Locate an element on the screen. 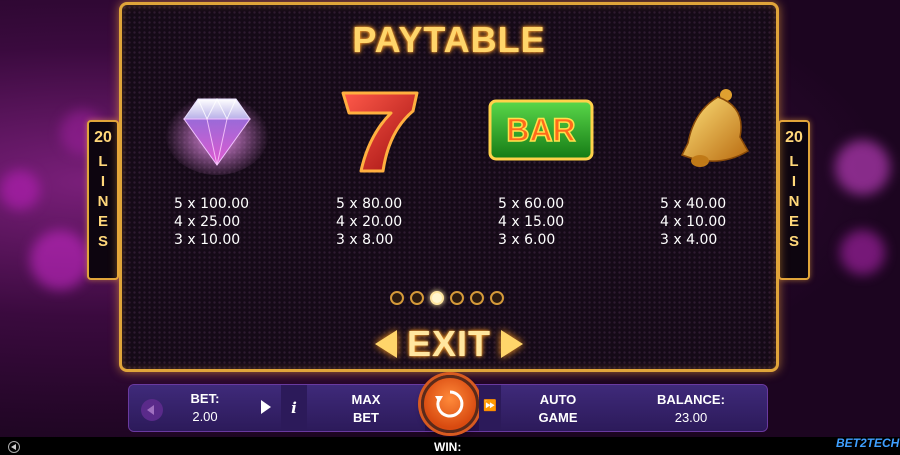  win-label: WIN: is located at coordinates (448, 447).